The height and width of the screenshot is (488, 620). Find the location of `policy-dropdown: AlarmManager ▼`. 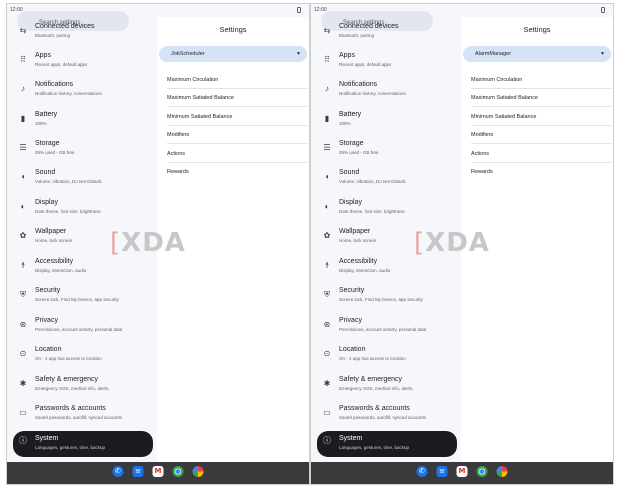

policy-dropdown: AlarmManager ▼ is located at coordinates (537, 54).